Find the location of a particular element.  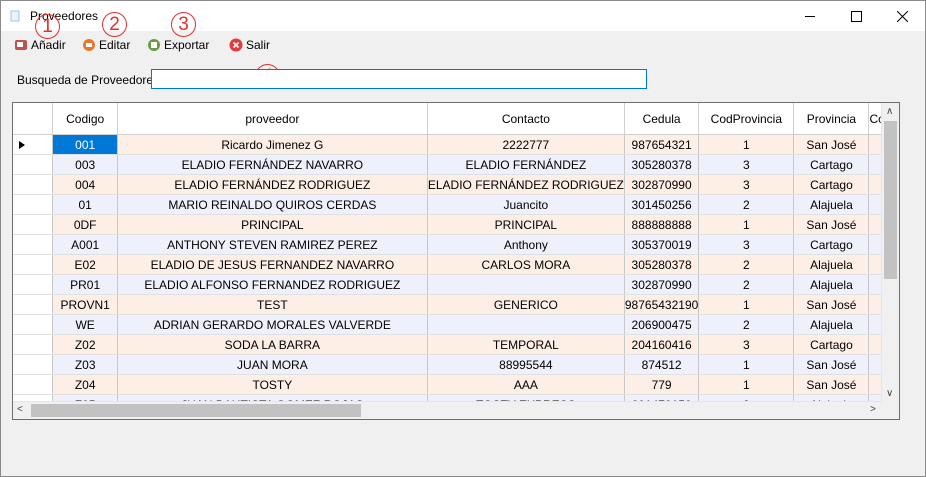

minimize-button is located at coordinates (810, 16).